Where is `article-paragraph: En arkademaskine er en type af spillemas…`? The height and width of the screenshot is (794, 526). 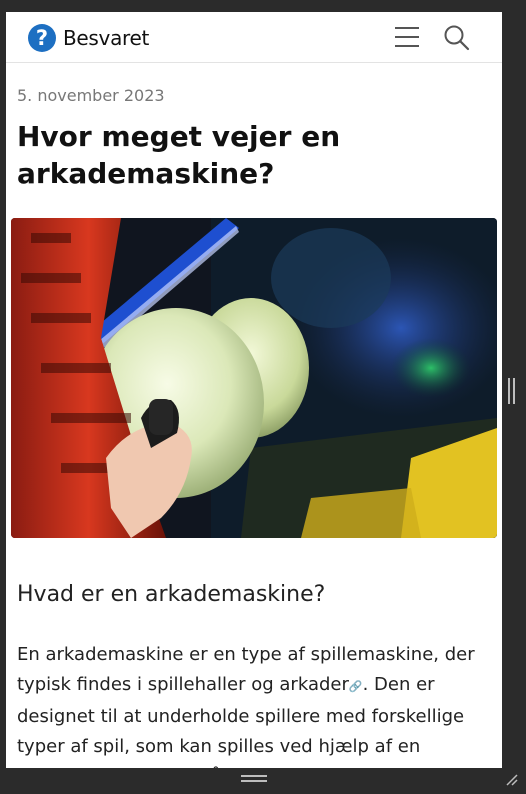 article-paragraph: En arkademaskine er en type af spillemas… is located at coordinates (253, 704).